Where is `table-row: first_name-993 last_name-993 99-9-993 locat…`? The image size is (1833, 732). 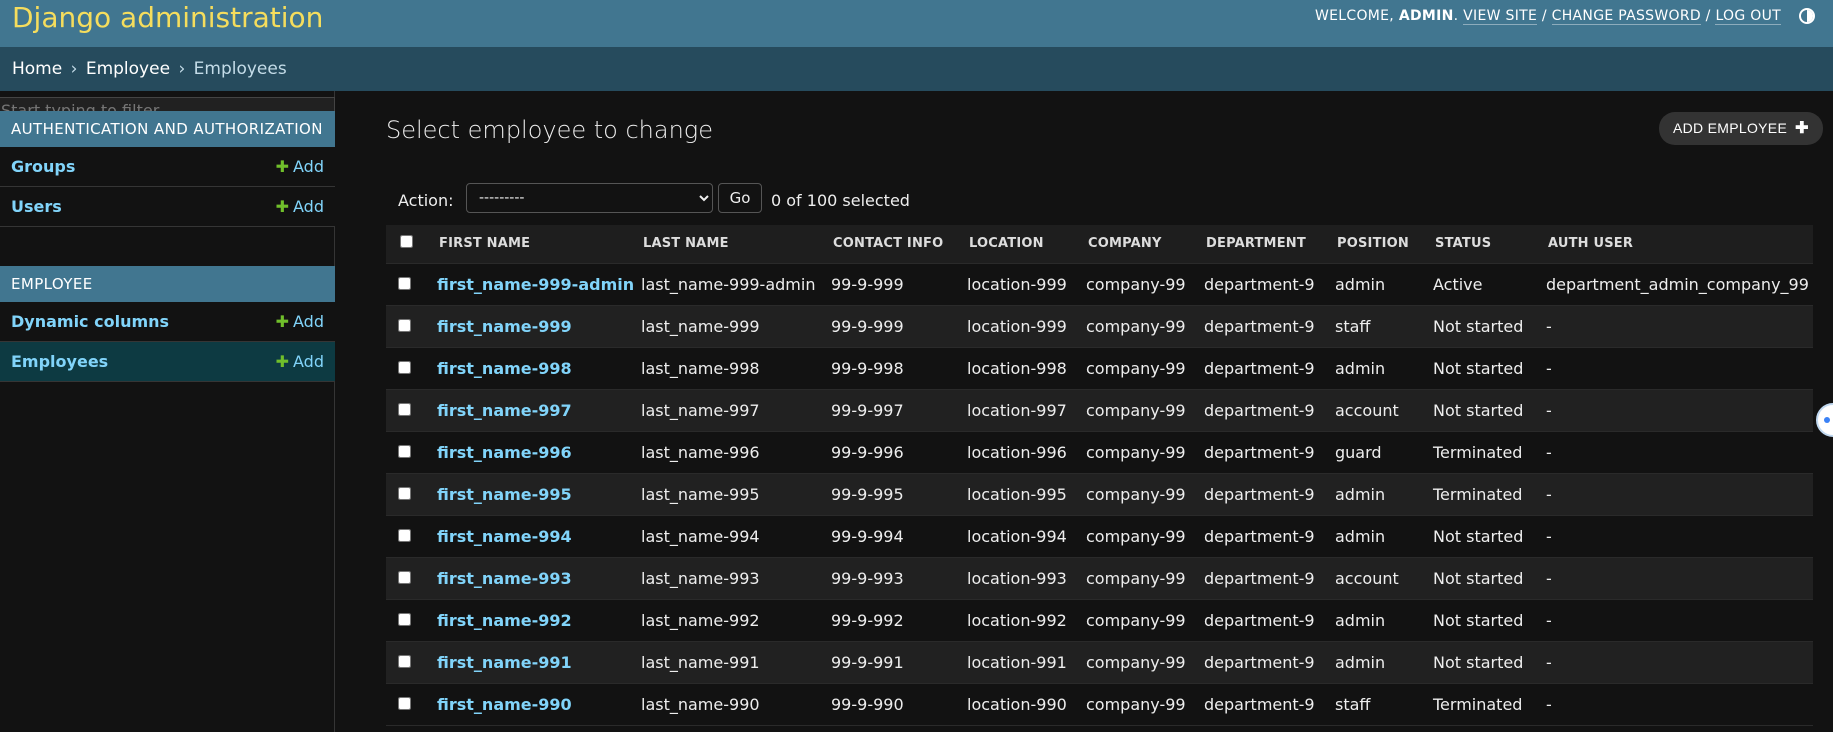 table-row: first_name-993 last_name-993 99-9-993 locat… is located at coordinates (1099, 578).